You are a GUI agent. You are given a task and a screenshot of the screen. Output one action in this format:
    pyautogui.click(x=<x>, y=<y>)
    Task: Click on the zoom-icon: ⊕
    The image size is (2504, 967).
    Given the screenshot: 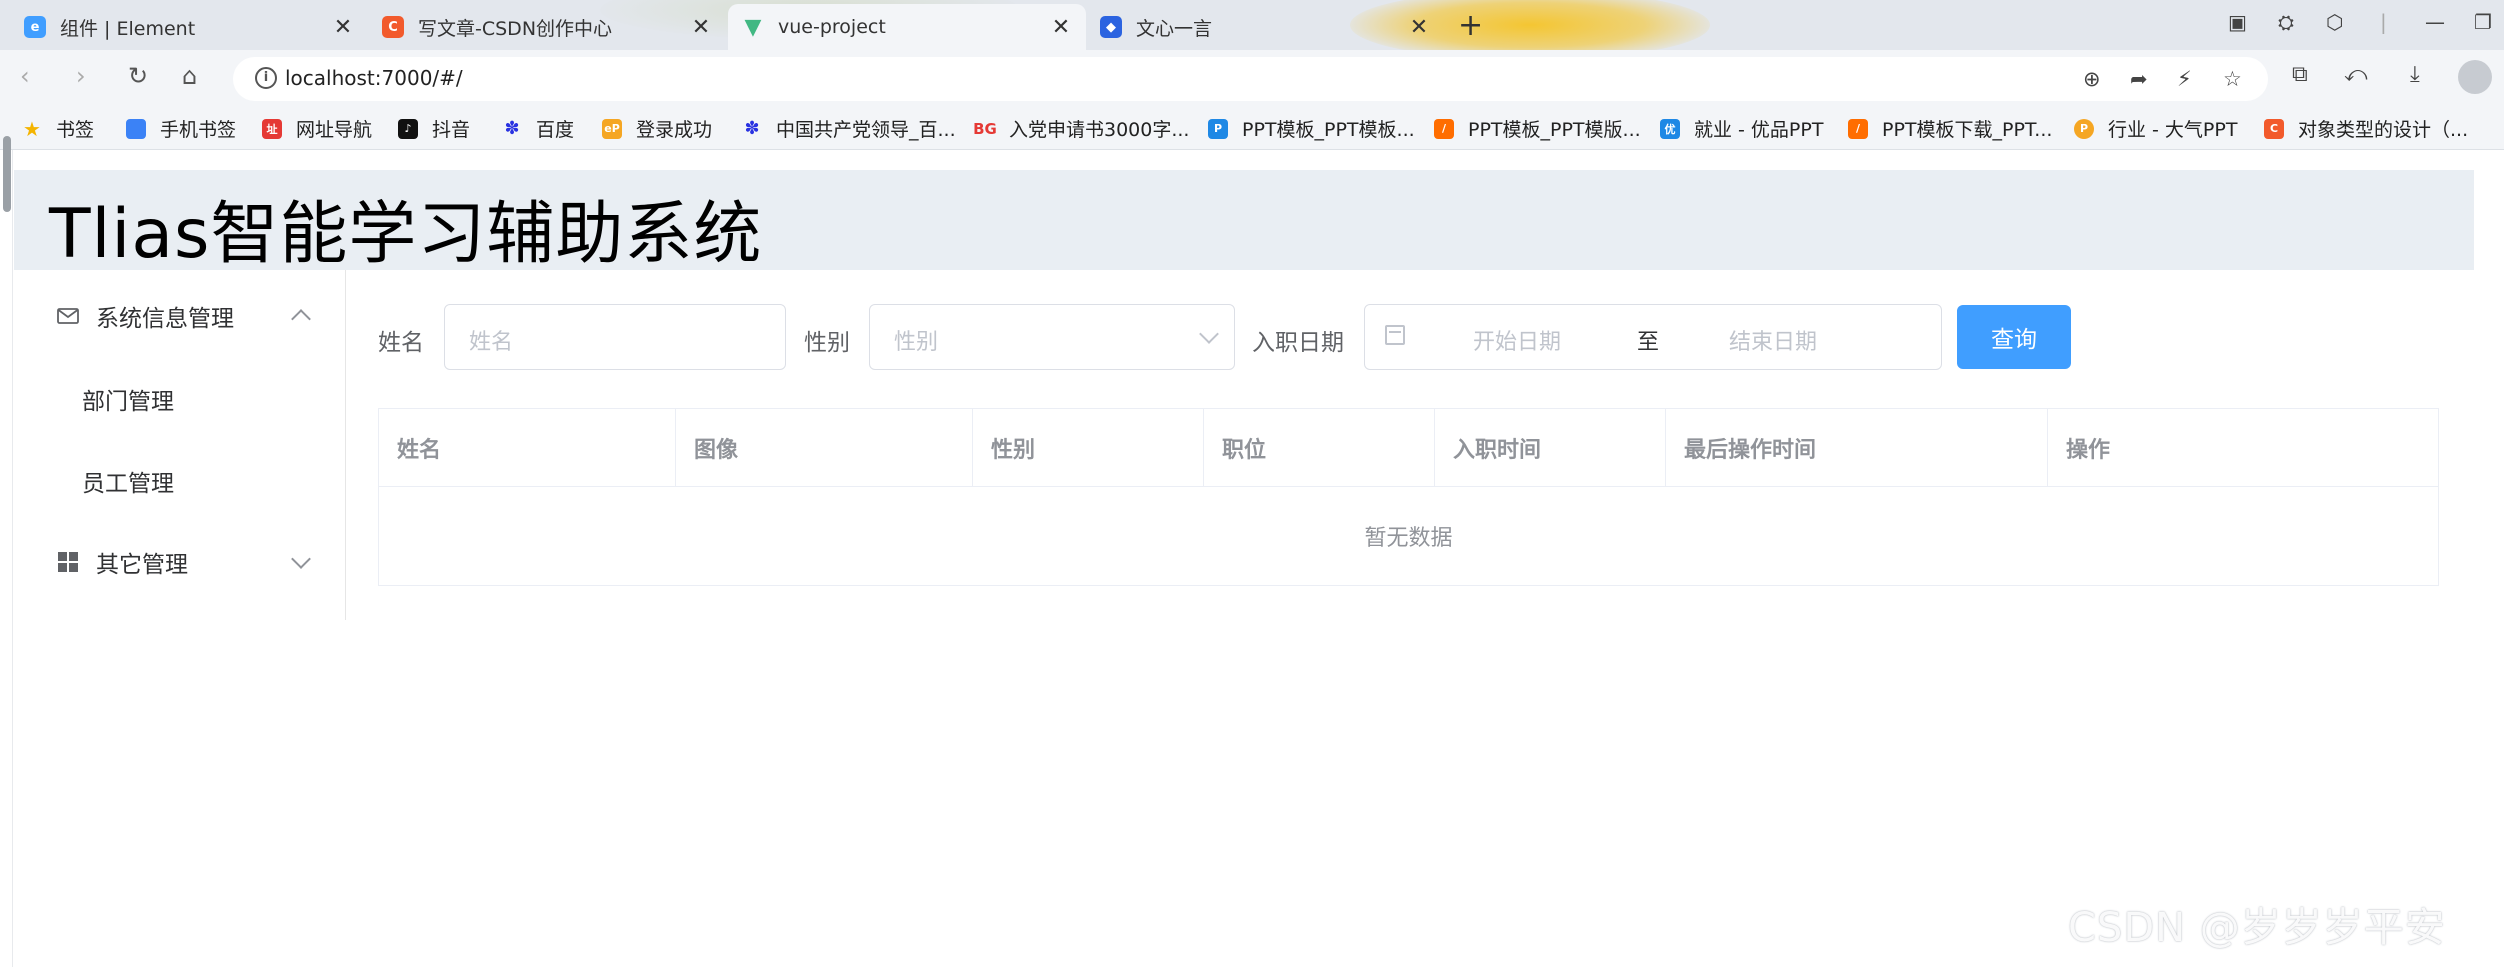 What is the action you would take?
    pyautogui.click(x=2092, y=79)
    